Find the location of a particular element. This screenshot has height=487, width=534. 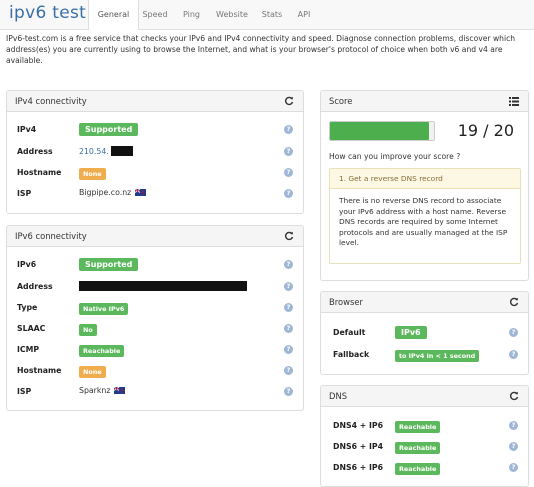

ipv6-row-icmp: ICMP Reachable ? is located at coordinates (155, 351).